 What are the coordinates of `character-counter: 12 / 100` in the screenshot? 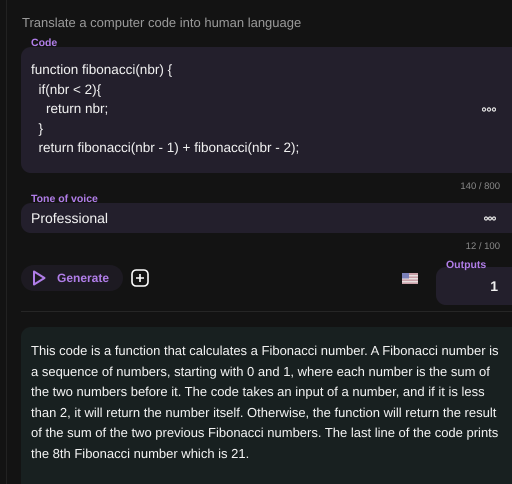 It's located at (482, 247).